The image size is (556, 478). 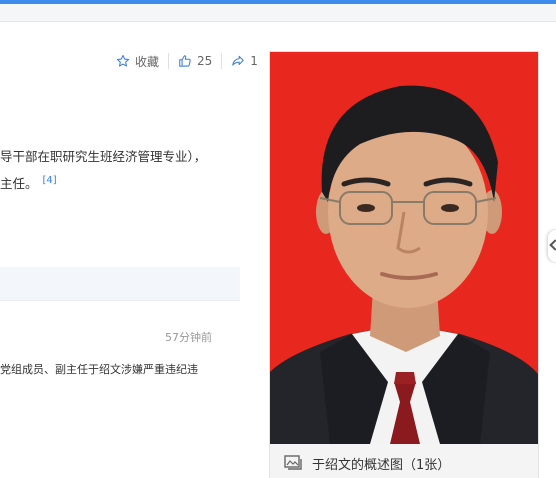 I want to click on news-panel-header, so click(x=120, y=284).